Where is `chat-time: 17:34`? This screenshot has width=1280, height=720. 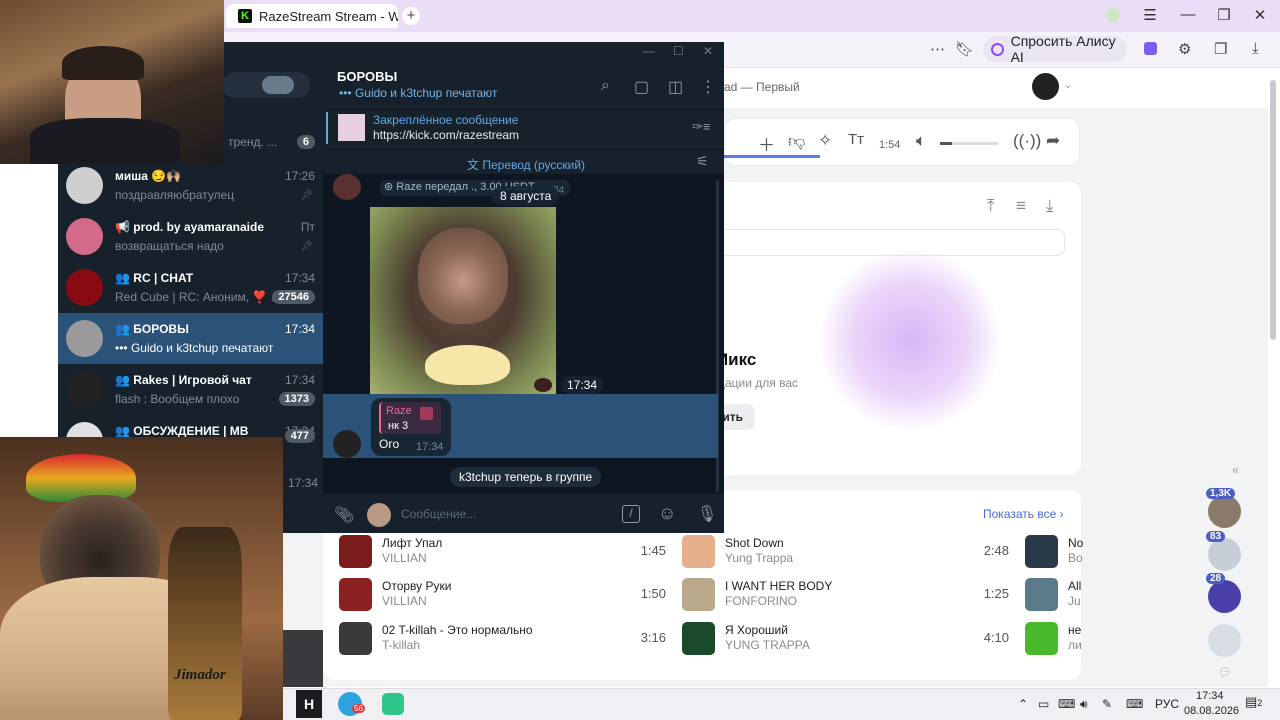
chat-time: 17:34 is located at coordinates (299, 278).